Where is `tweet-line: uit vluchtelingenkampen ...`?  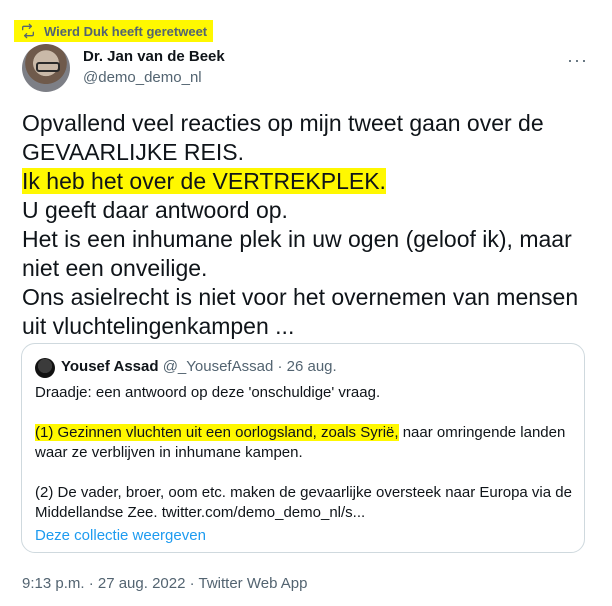
tweet-line: uit vluchtelingenkampen ... is located at coordinates (158, 326).